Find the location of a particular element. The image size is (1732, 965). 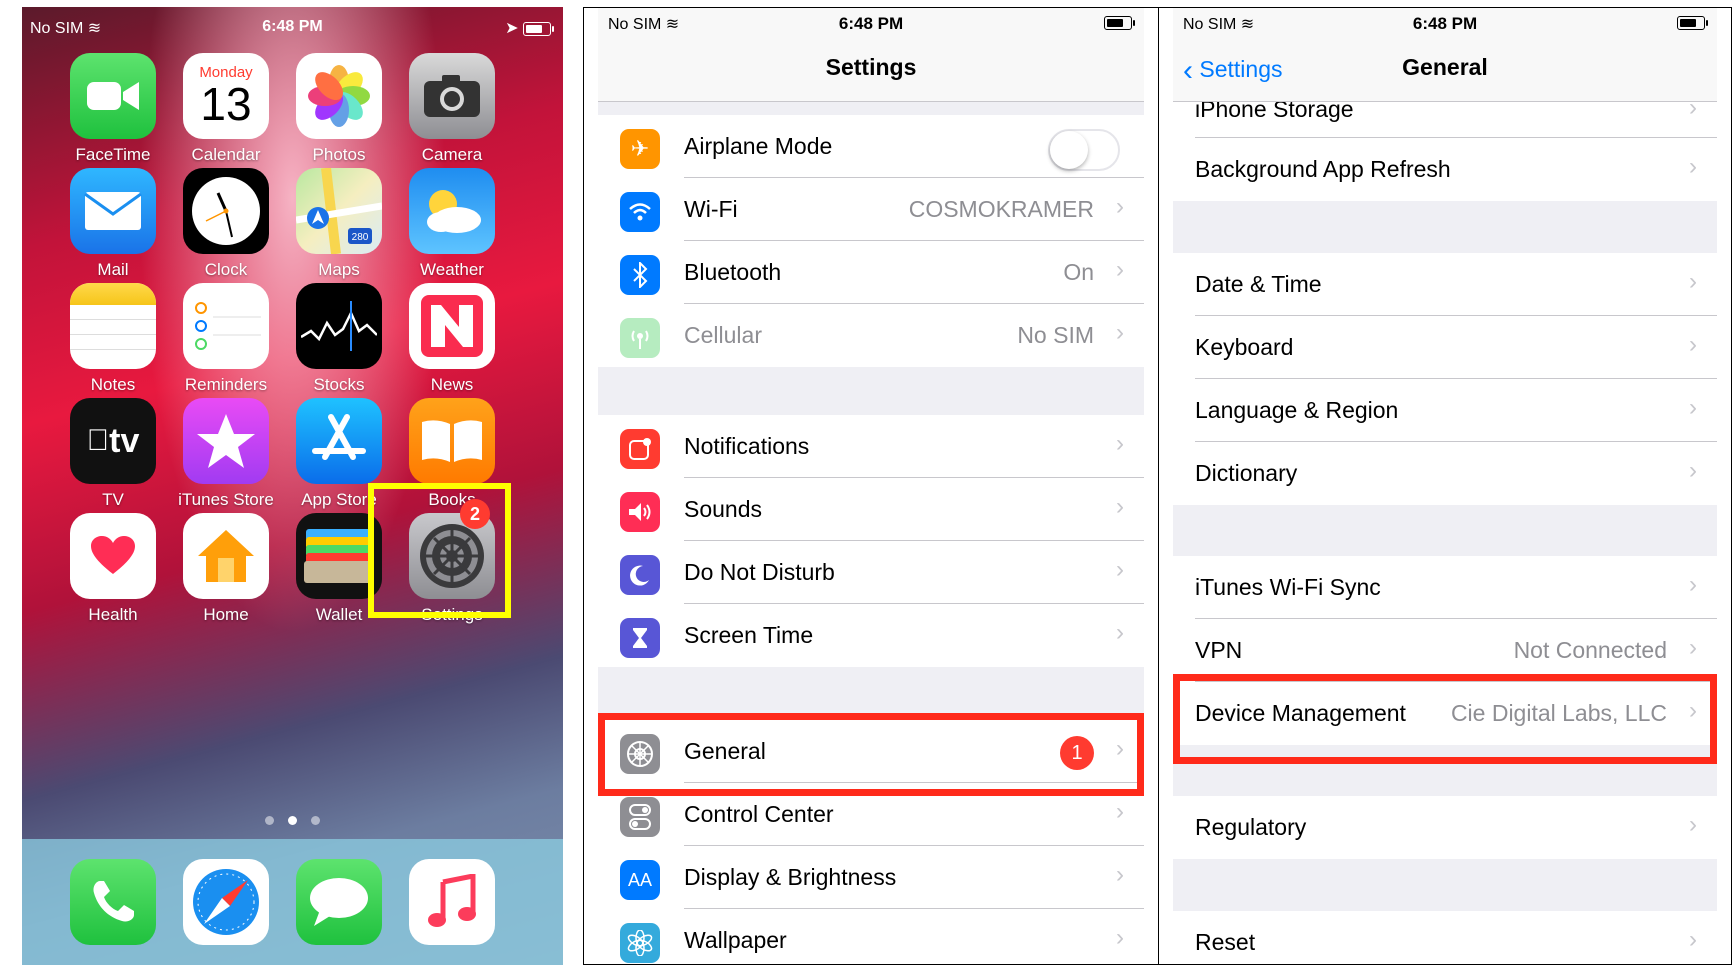

stocks-icon is located at coordinates (339, 326).